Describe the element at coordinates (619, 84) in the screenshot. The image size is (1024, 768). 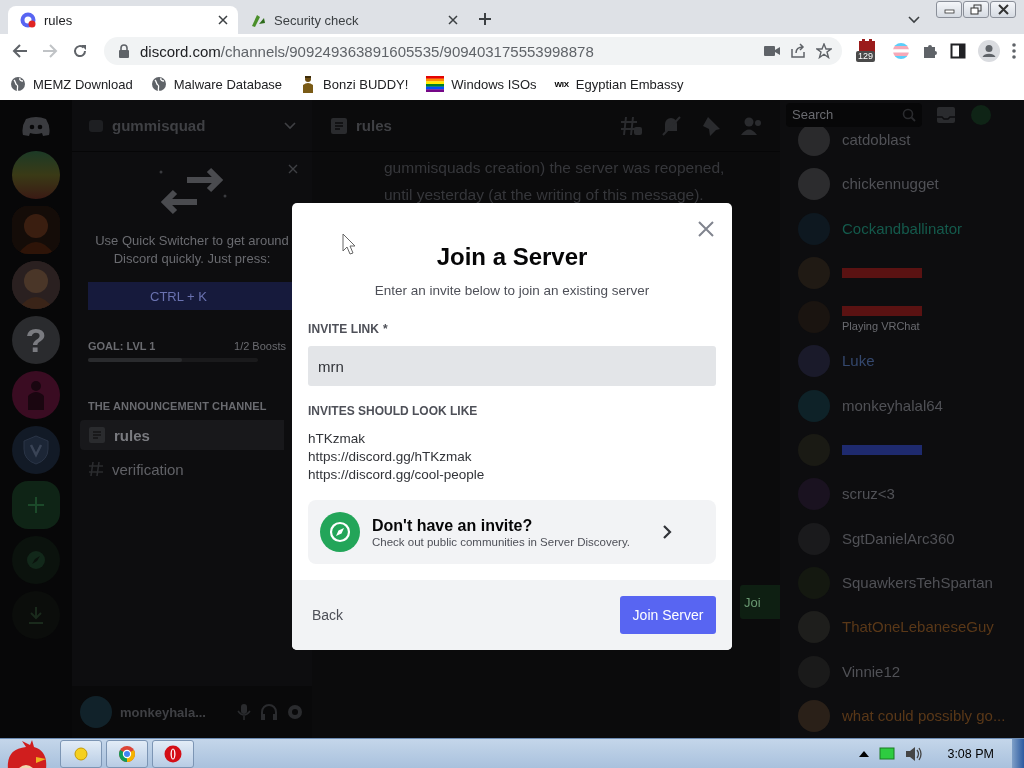
I see `bookmark-link: WIX Egyptian Embassy` at that location.